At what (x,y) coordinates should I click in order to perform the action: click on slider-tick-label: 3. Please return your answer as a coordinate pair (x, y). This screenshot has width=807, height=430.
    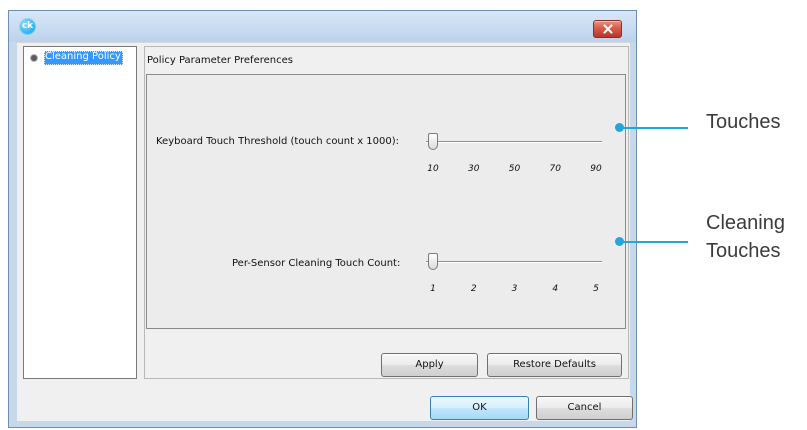
    Looking at the image, I should click on (514, 289).